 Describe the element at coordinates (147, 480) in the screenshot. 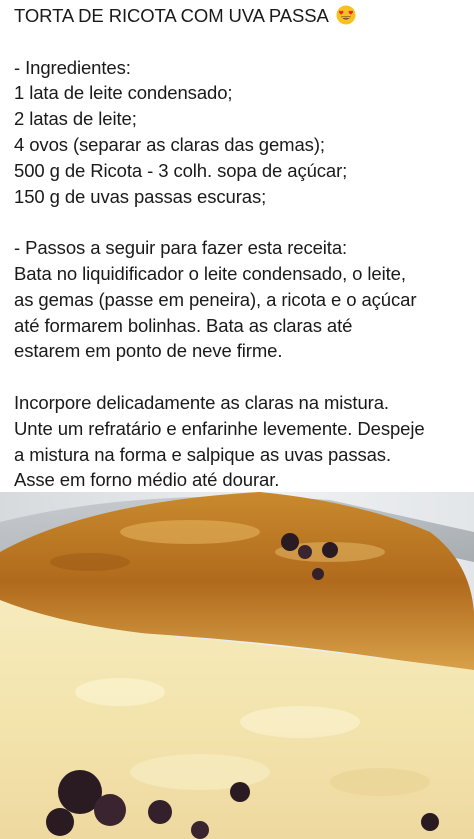

I see `step-line: Asse em forno médio até dourar.` at that location.